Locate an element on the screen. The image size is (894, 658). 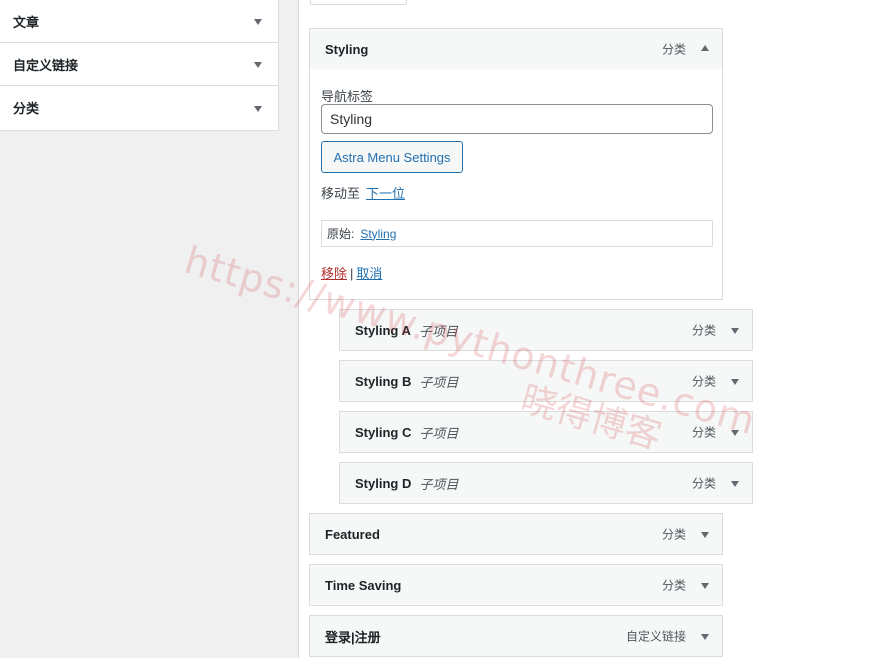
menu-item-styling-a: Styling A 子项目 分类 is located at coordinates (546, 330).